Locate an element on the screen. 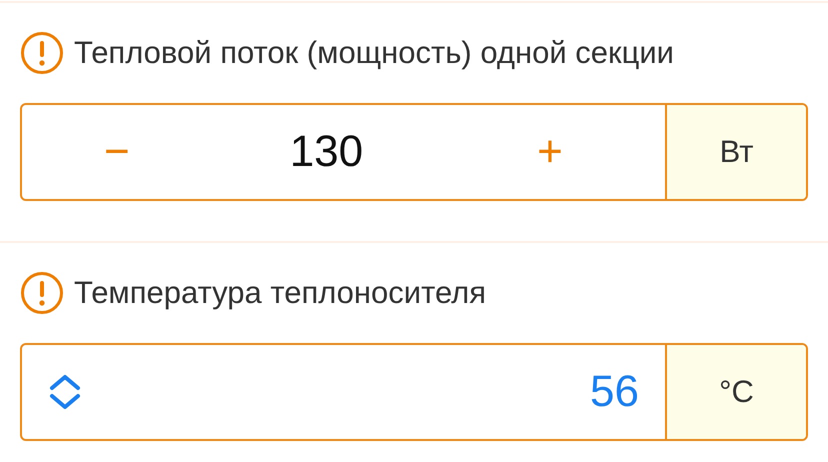  field-value: 130 is located at coordinates (327, 152).